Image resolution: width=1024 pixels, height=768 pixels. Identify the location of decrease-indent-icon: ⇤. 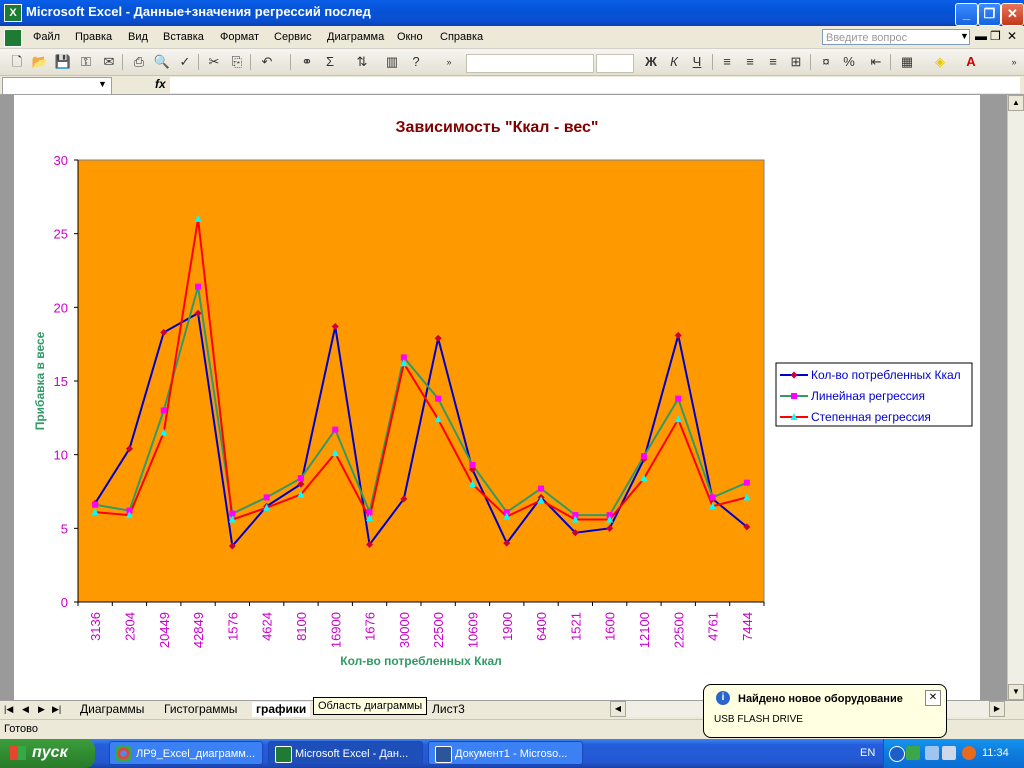
(876, 62).